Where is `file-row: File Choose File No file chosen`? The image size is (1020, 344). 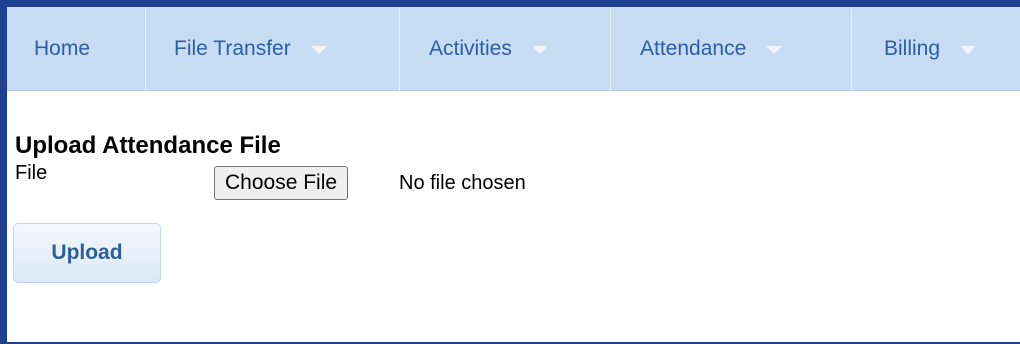
file-row: File Choose File No file chosen is located at coordinates (505, 182).